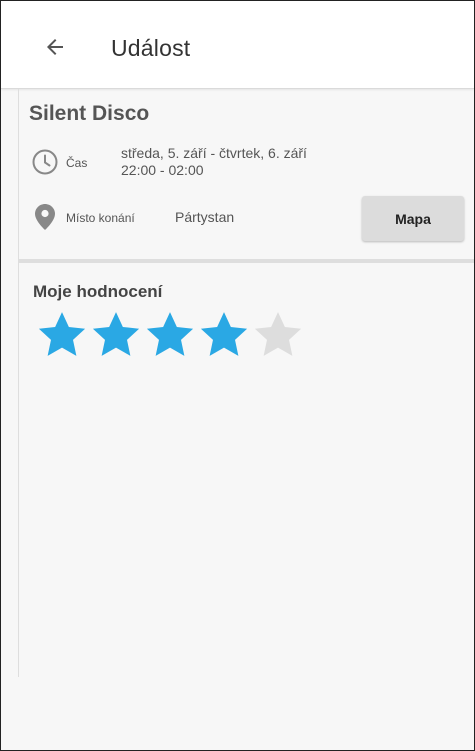 Image resolution: width=475 pixels, height=751 pixels. Describe the element at coordinates (413, 218) in the screenshot. I see `map-button: Mapa` at that location.